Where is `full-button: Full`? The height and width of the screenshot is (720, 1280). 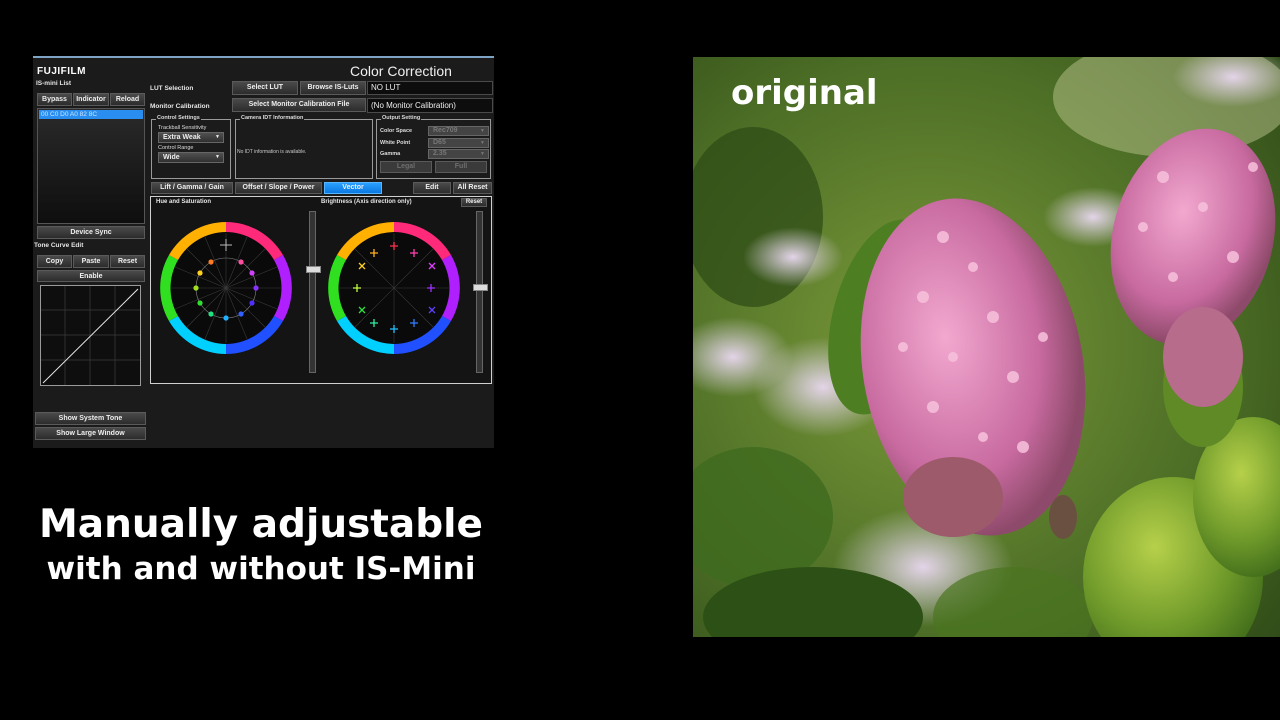
full-button: Full is located at coordinates (461, 167).